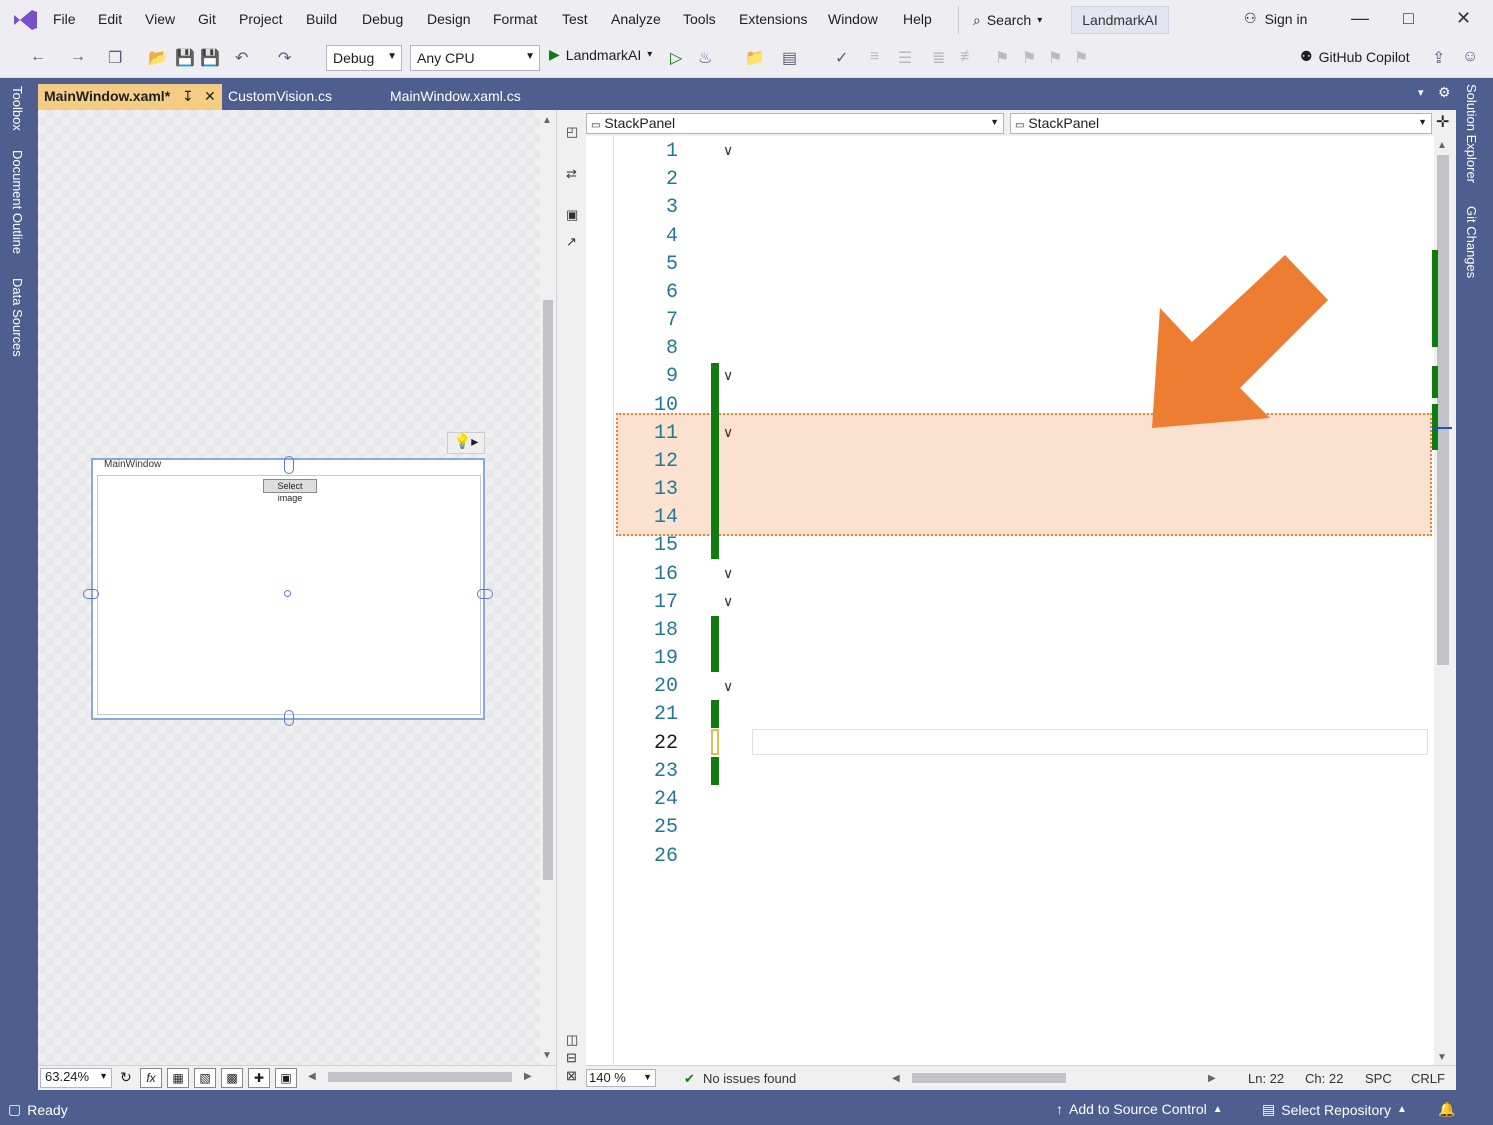 This screenshot has width=1493, height=1125. What do you see at coordinates (621, 1078) in the screenshot?
I see `editor-zoom-select: 140 % ▼` at bounding box center [621, 1078].